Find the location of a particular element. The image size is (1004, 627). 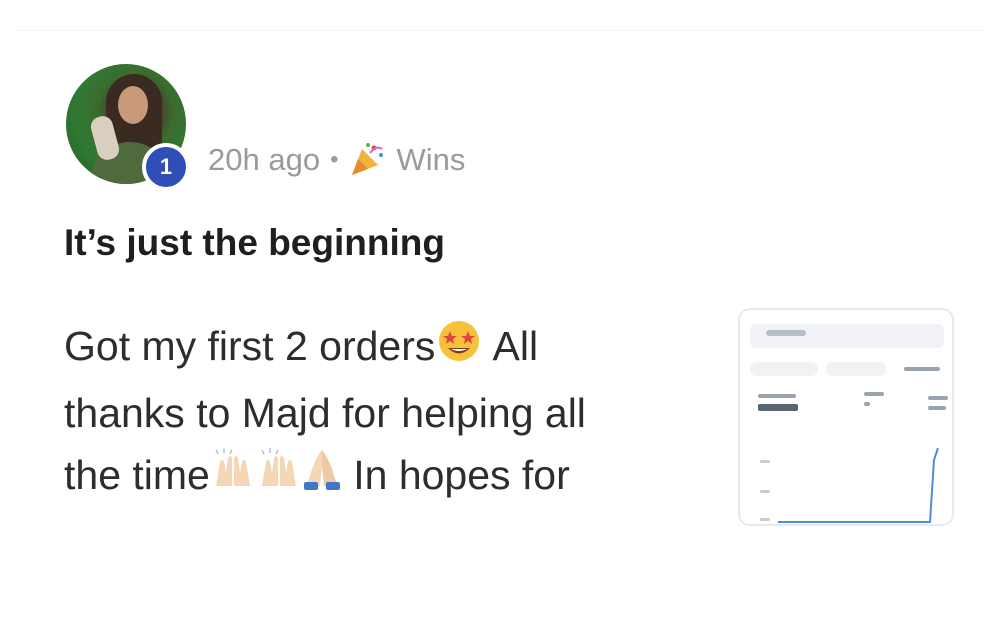

thumbnail-search-bar is located at coordinates (847, 336).